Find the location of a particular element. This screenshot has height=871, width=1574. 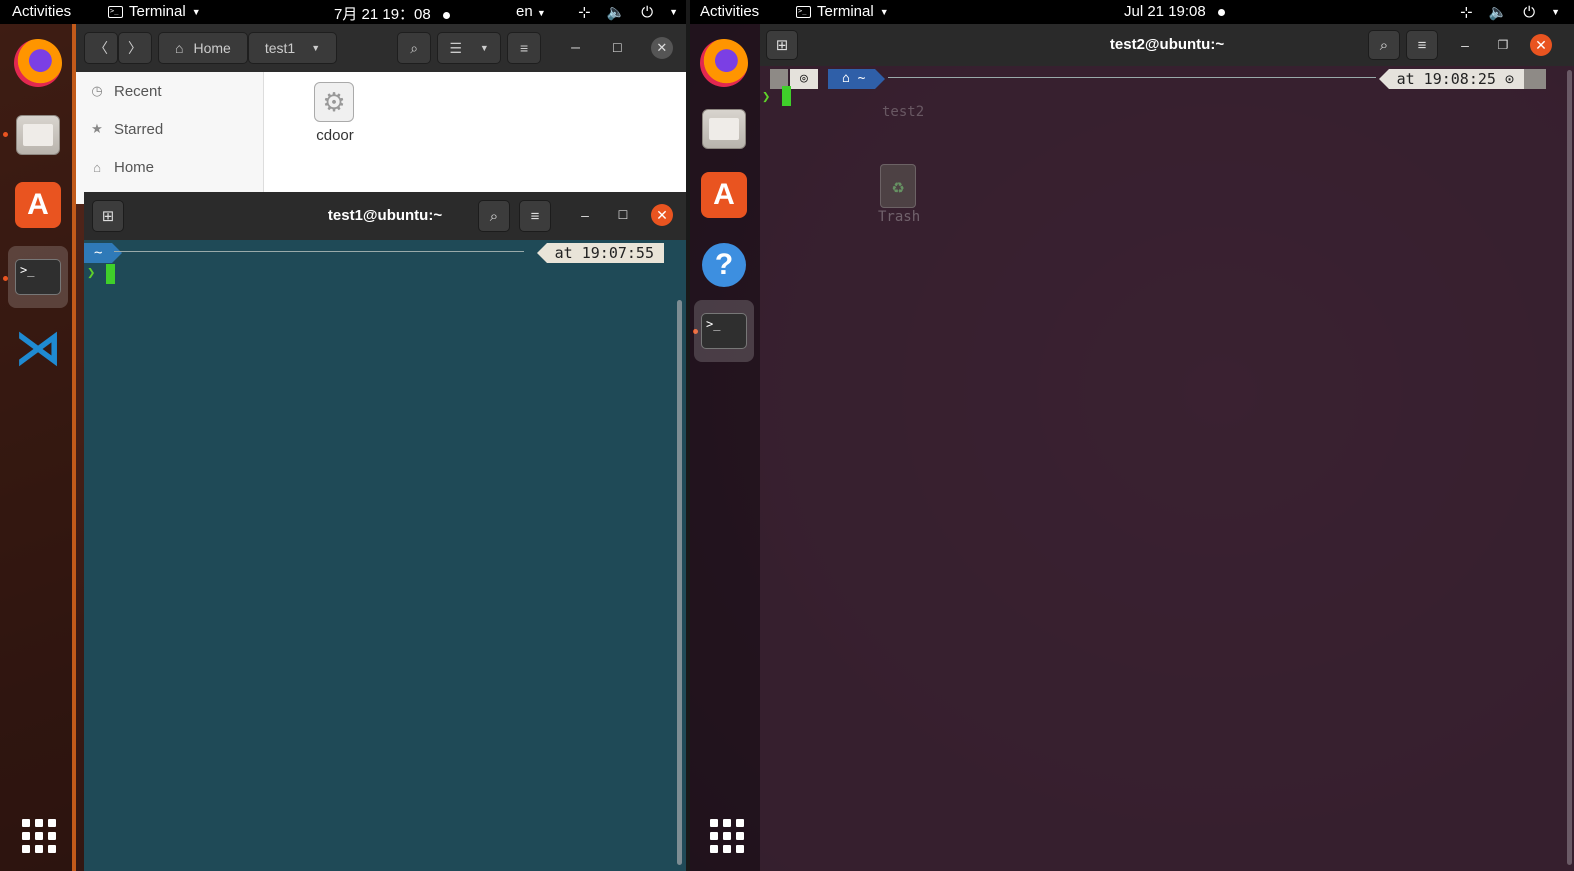

forward-button: 〉 is located at coordinates (135, 48).